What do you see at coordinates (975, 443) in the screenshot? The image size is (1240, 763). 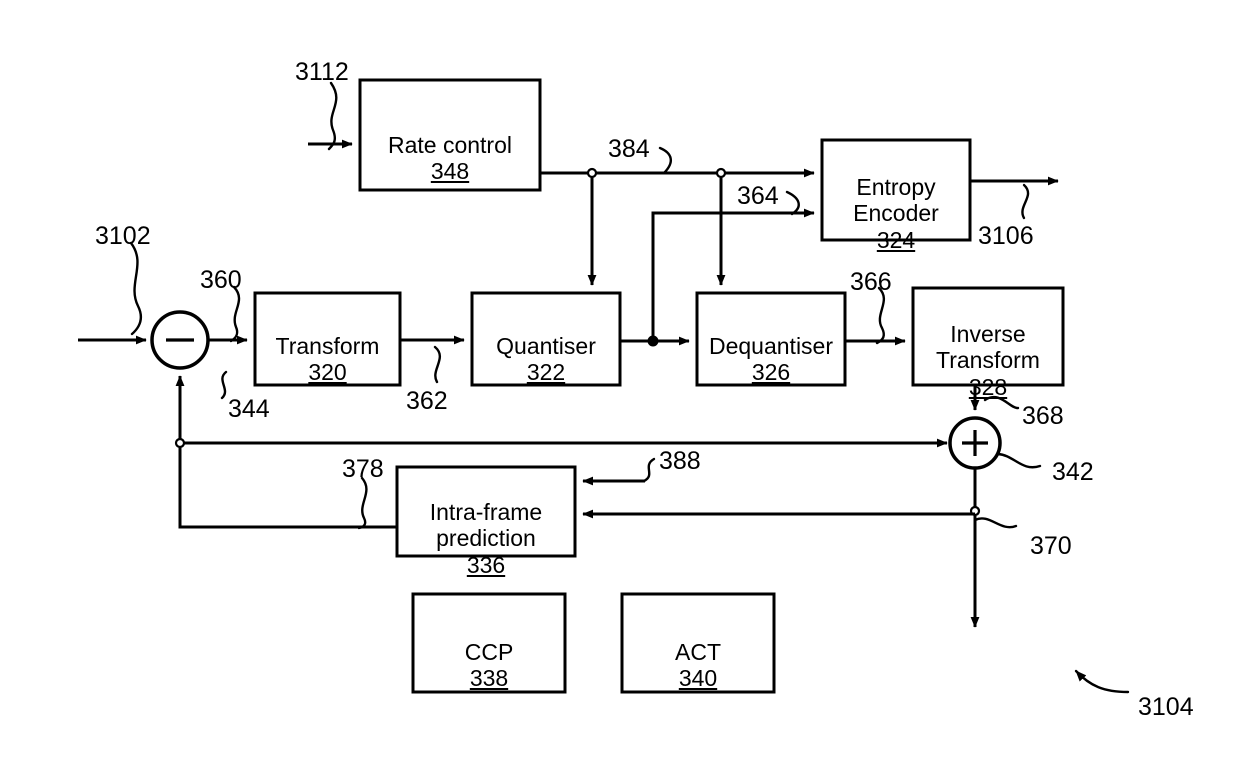 I see `operator-adder` at bounding box center [975, 443].